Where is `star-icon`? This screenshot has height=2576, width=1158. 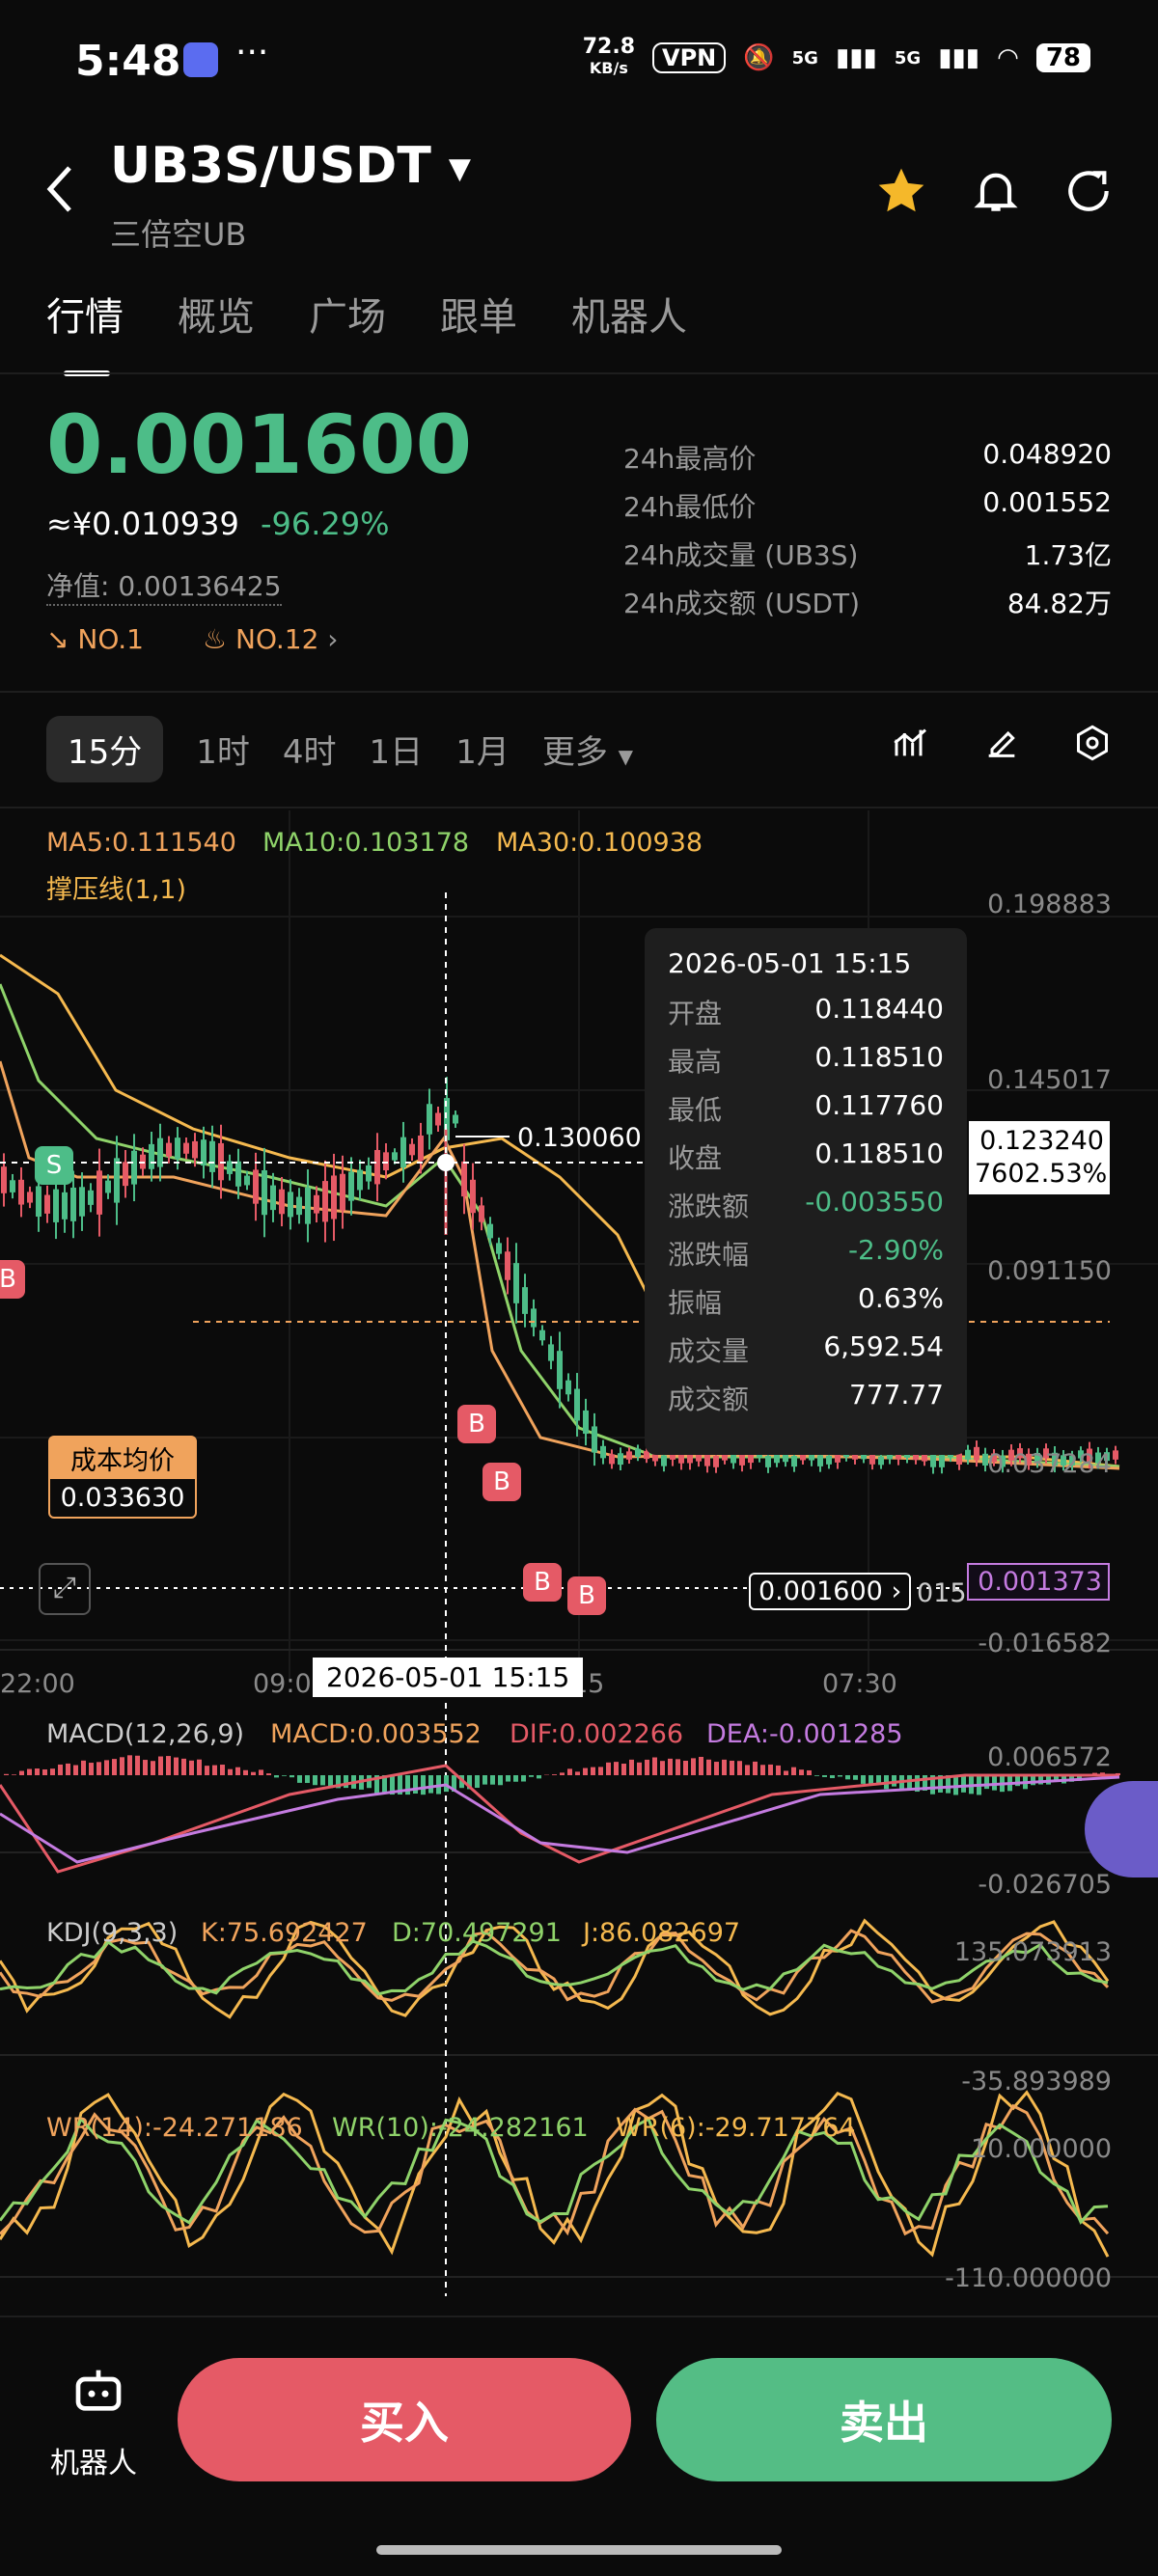
star-icon is located at coordinates (901, 193).